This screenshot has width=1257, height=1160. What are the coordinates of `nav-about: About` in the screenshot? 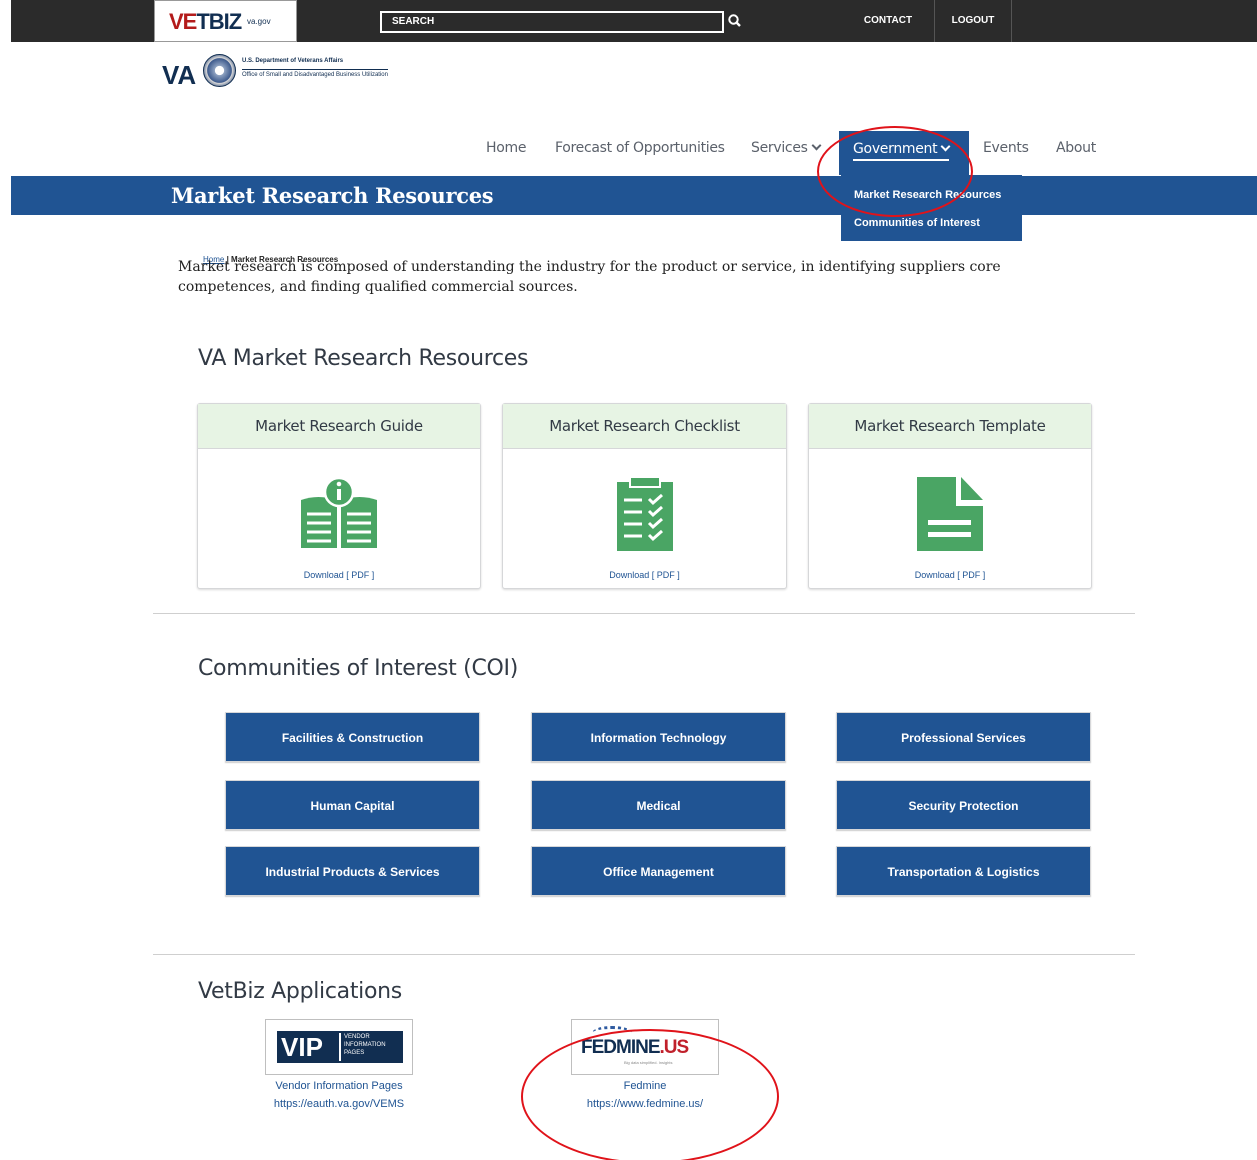 It's located at (1076, 148).